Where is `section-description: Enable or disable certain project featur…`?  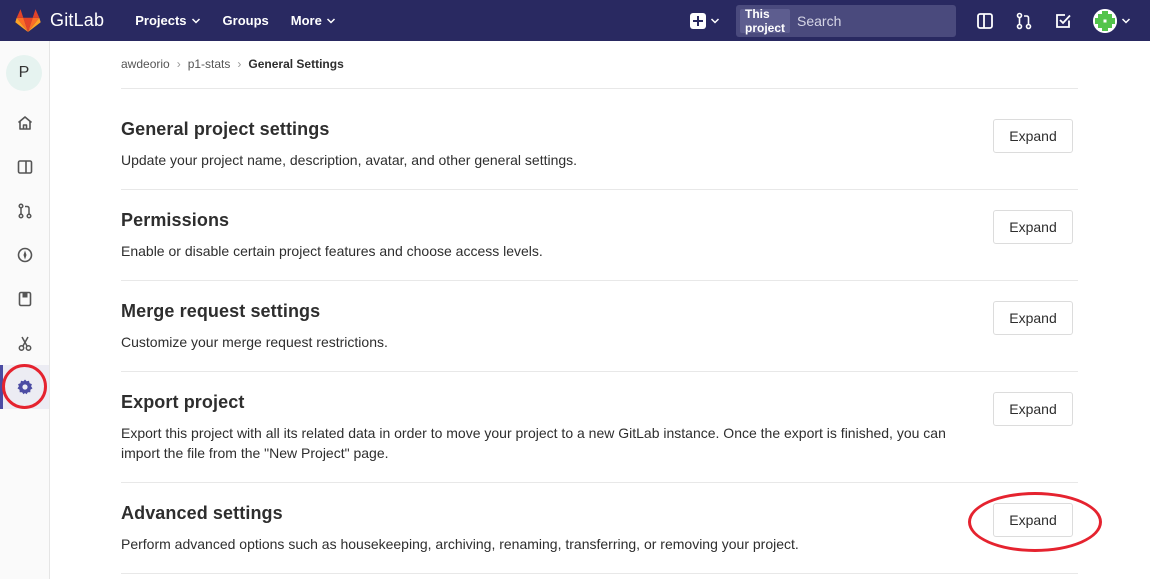
section-description: Enable or disable certain project featur… is located at coordinates (332, 251).